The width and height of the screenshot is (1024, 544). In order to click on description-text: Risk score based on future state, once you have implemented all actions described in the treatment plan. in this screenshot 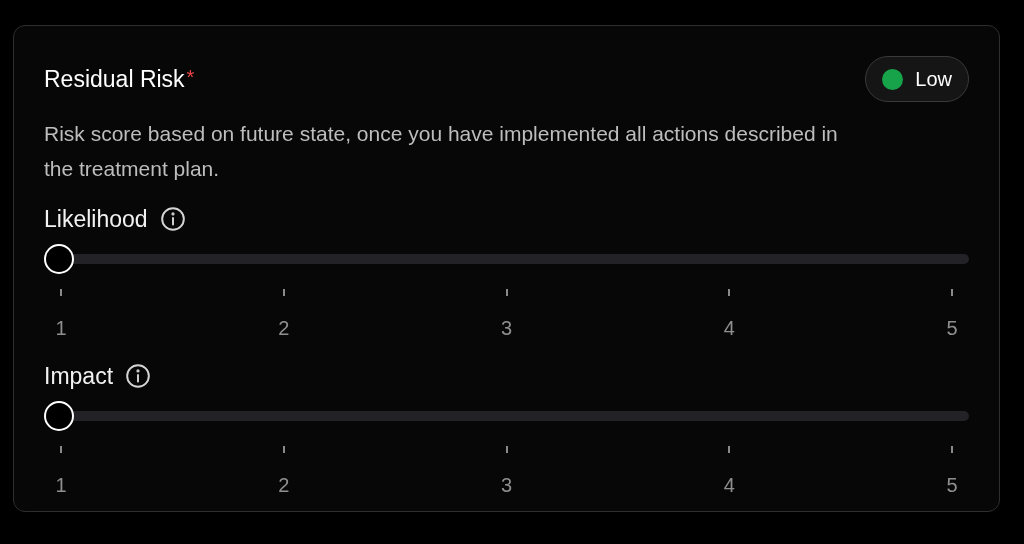, I will do `click(441, 151)`.